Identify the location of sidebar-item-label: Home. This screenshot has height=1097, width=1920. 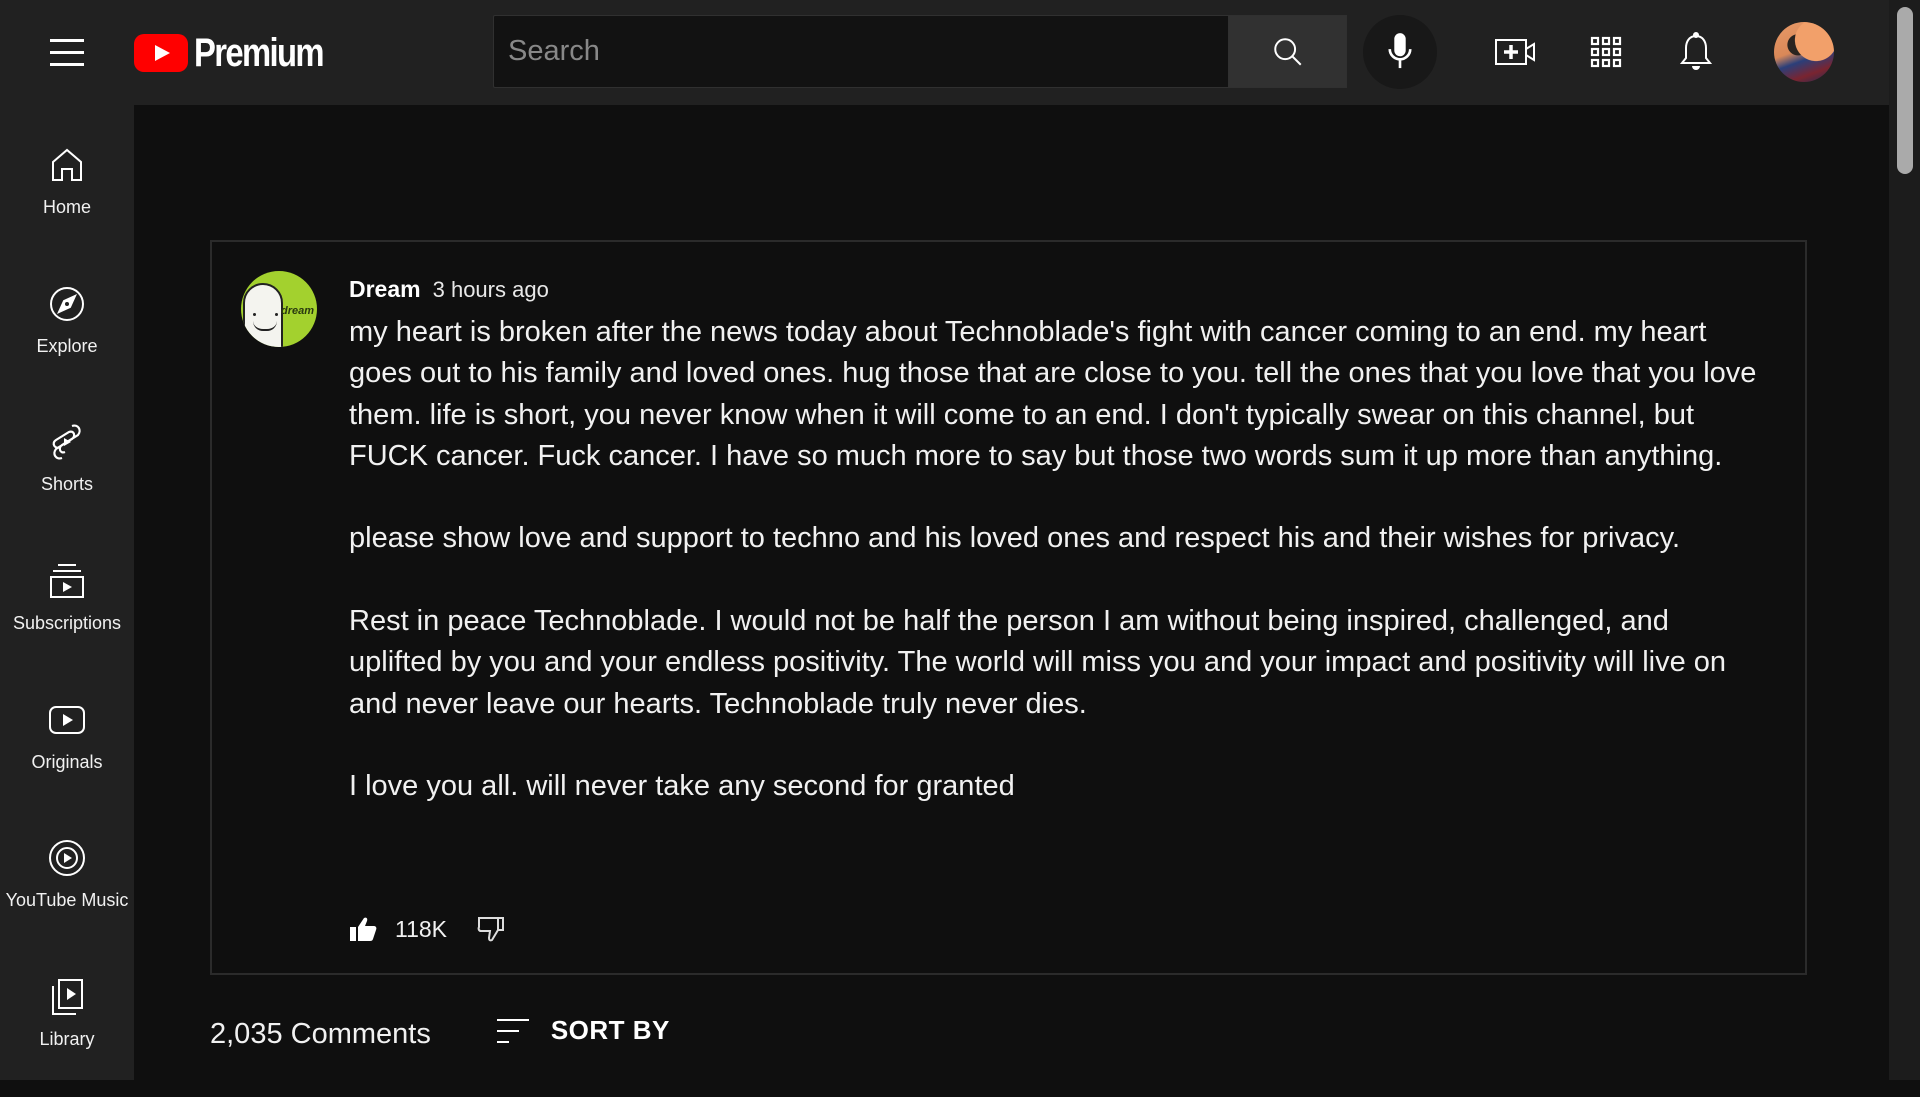
(66, 207).